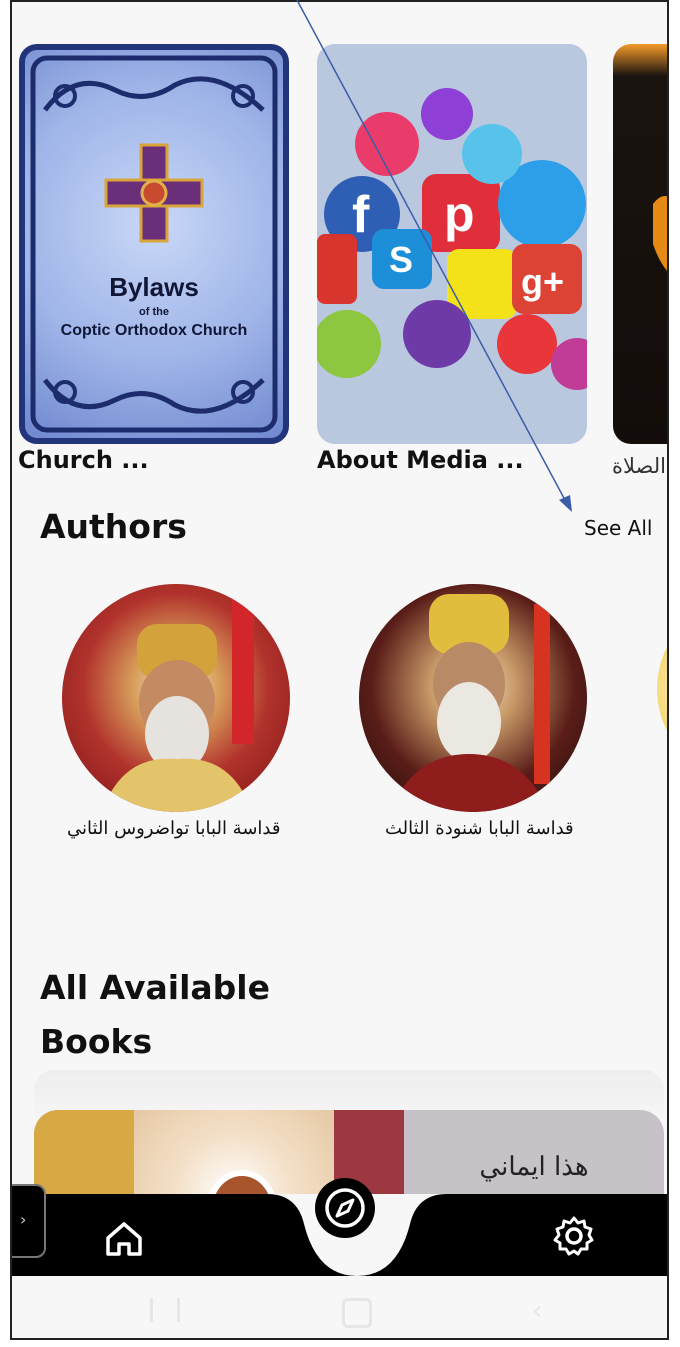 Image resolution: width=680 pixels, height=1347 pixels. I want to click on all-books-heading-line1: All Available, so click(155, 987).